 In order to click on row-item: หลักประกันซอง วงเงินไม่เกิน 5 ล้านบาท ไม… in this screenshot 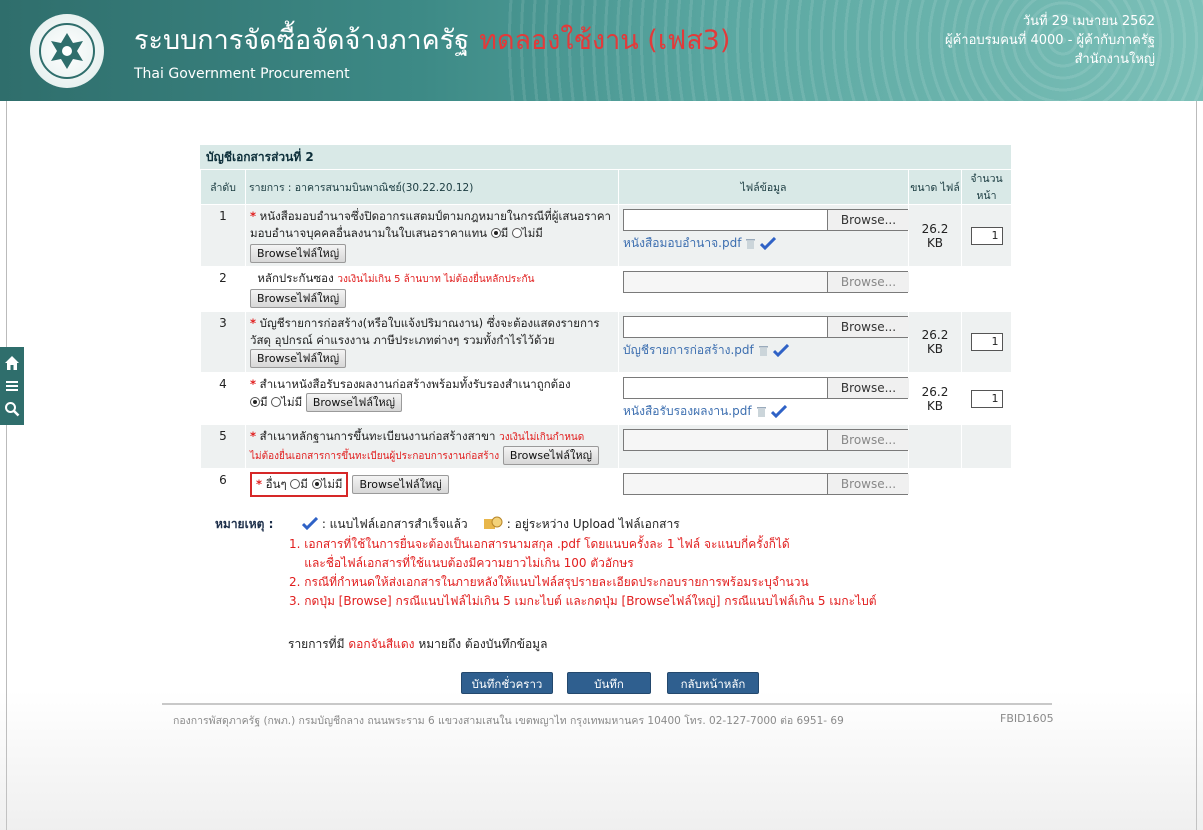, I will do `click(432, 289)`.